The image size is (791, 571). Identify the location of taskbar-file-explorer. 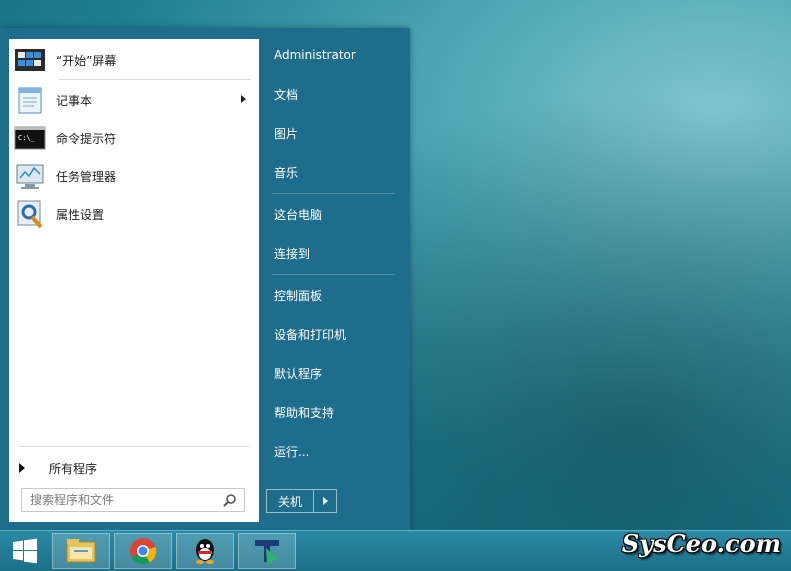
(81, 551).